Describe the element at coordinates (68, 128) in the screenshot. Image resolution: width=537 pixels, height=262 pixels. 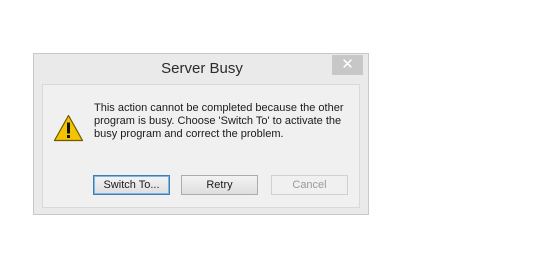
I see `warning-icon` at that location.